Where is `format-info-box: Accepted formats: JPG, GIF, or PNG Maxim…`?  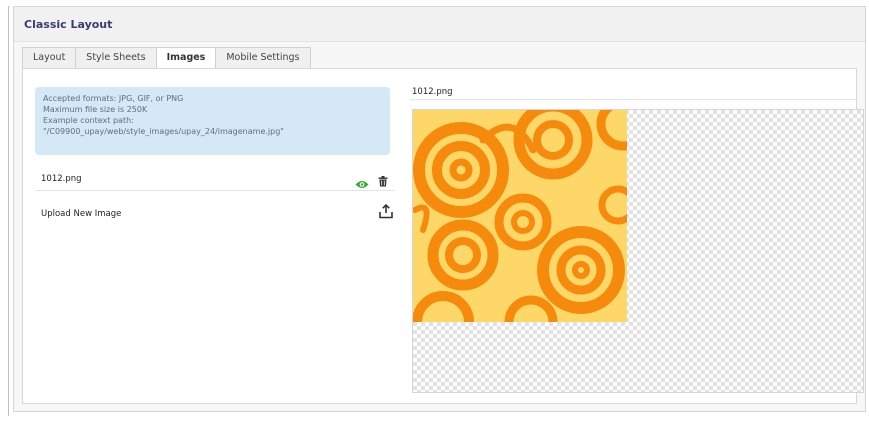
format-info-box: Accepted formats: JPG, GIF, or PNG Maxim… is located at coordinates (212, 121).